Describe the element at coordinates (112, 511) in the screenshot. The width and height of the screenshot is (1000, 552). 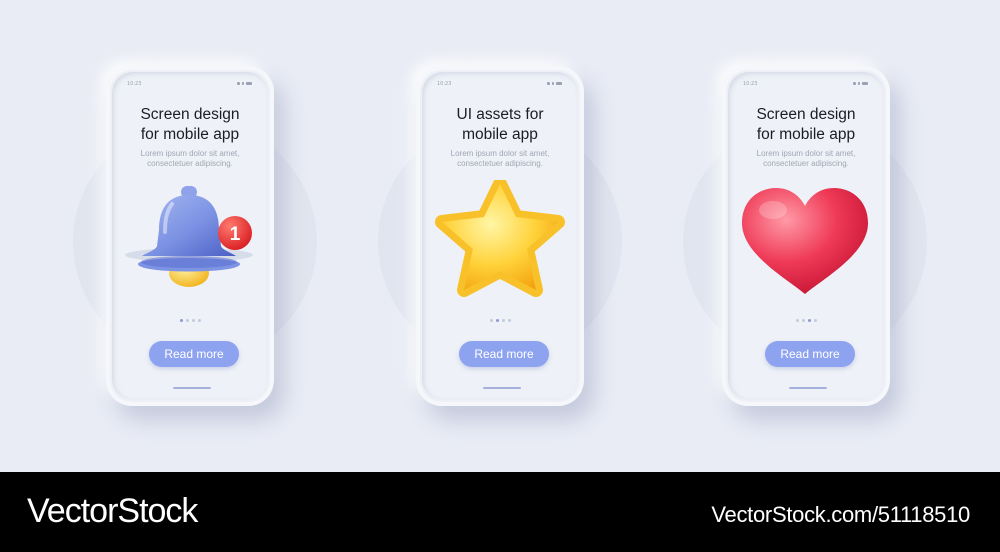
I see `brand-logo: VectorStock` at that location.